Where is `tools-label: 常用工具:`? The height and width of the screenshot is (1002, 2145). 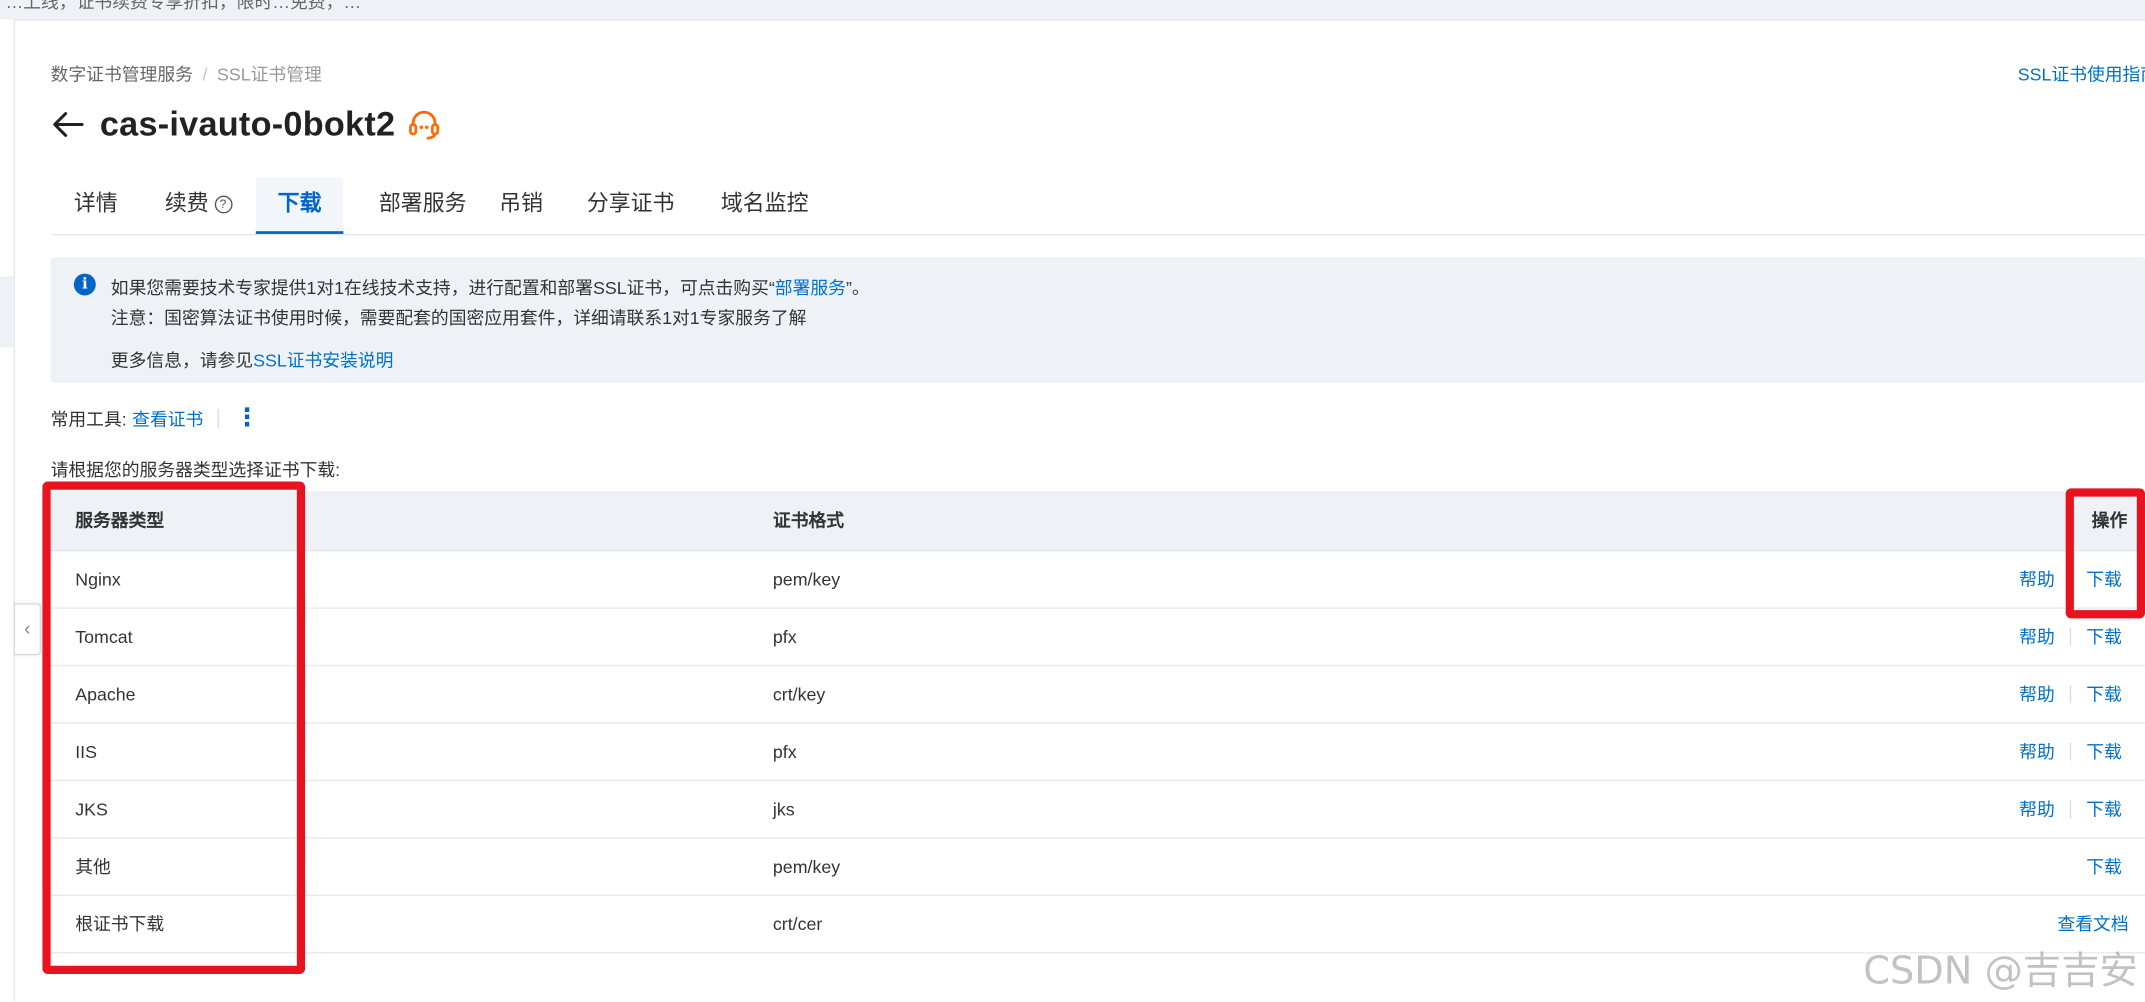
tools-label: 常用工具: is located at coordinates (88, 419).